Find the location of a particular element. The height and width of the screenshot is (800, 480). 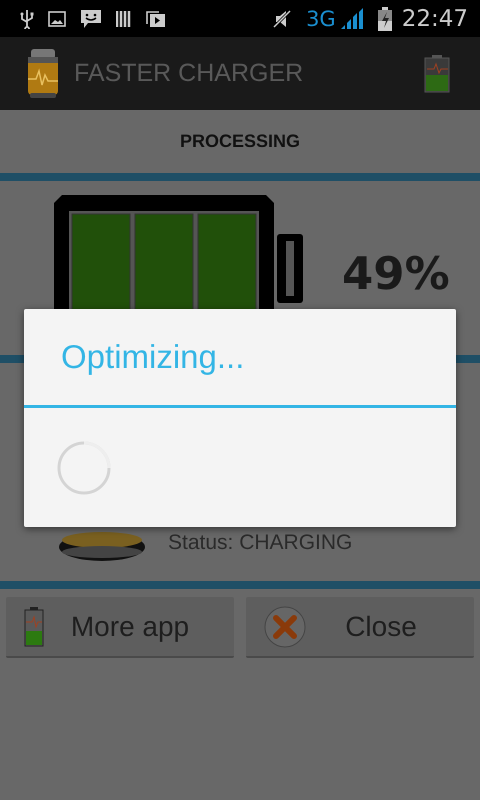

app-title: FASTER CHARGER is located at coordinates (189, 73).